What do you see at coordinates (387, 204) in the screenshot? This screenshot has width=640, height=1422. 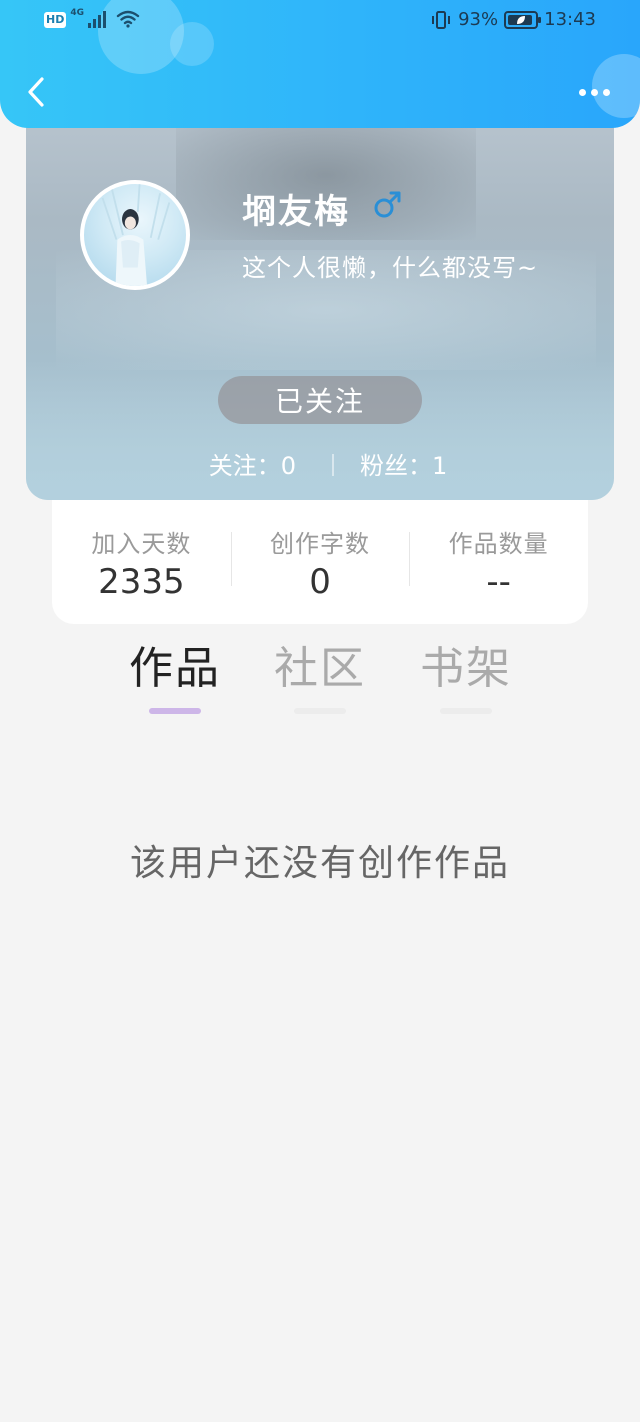 I see `male-icon` at bounding box center [387, 204].